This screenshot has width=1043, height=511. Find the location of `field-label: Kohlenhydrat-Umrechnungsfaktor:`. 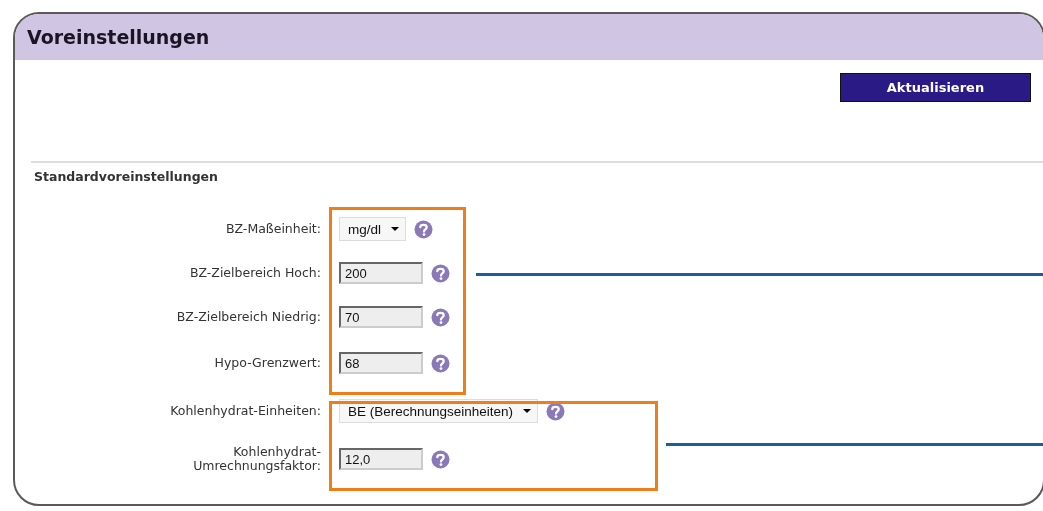

field-label: Kohlenhydrat-Umrechnungsfaktor: is located at coordinates (256, 459).